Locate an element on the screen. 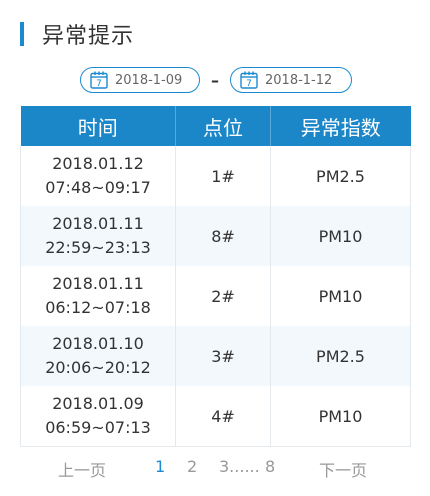 This screenshot has width=430, height=496. row-date: 2018.01.12 is located at coordinates (98, 163).